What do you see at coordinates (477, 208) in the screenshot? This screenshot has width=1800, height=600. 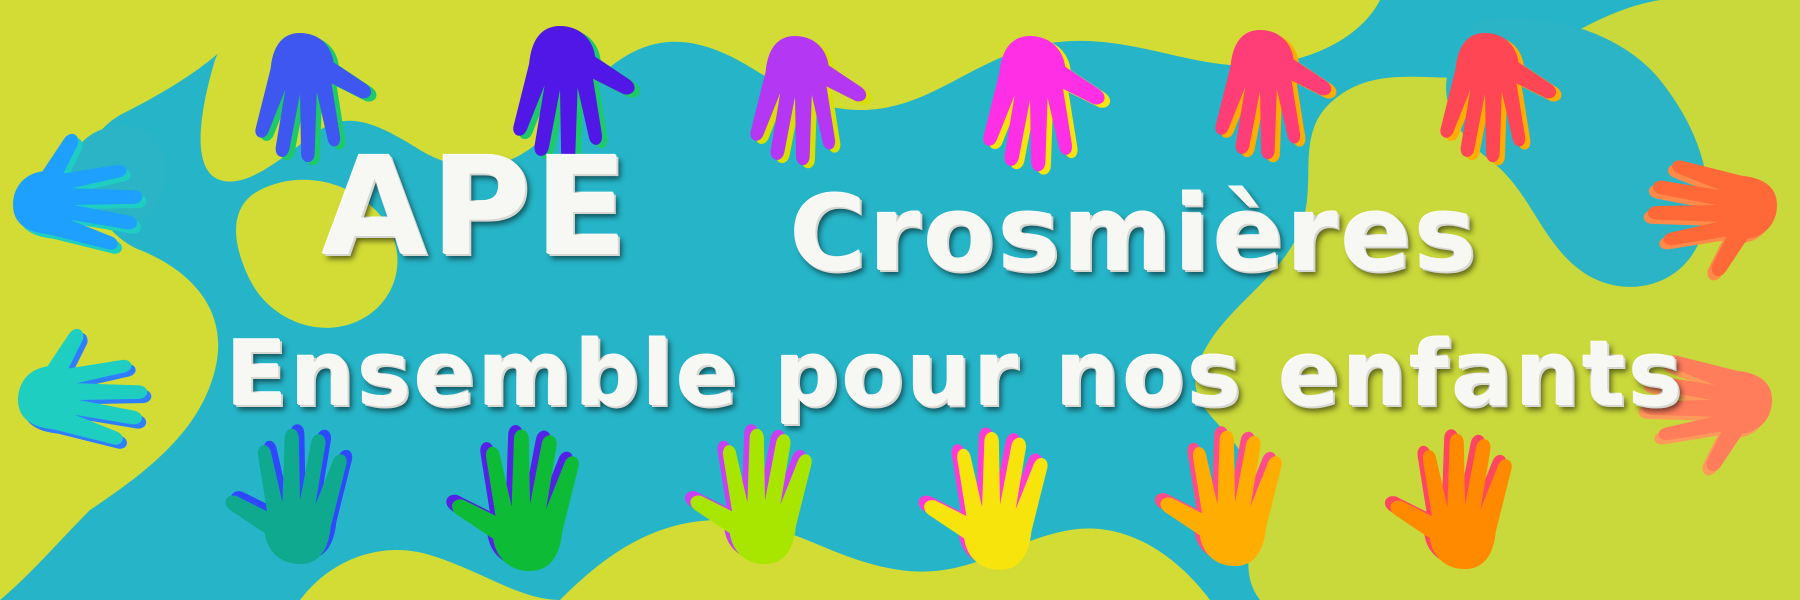 I see `title-ape: APE` at bounding box center [477, 208].